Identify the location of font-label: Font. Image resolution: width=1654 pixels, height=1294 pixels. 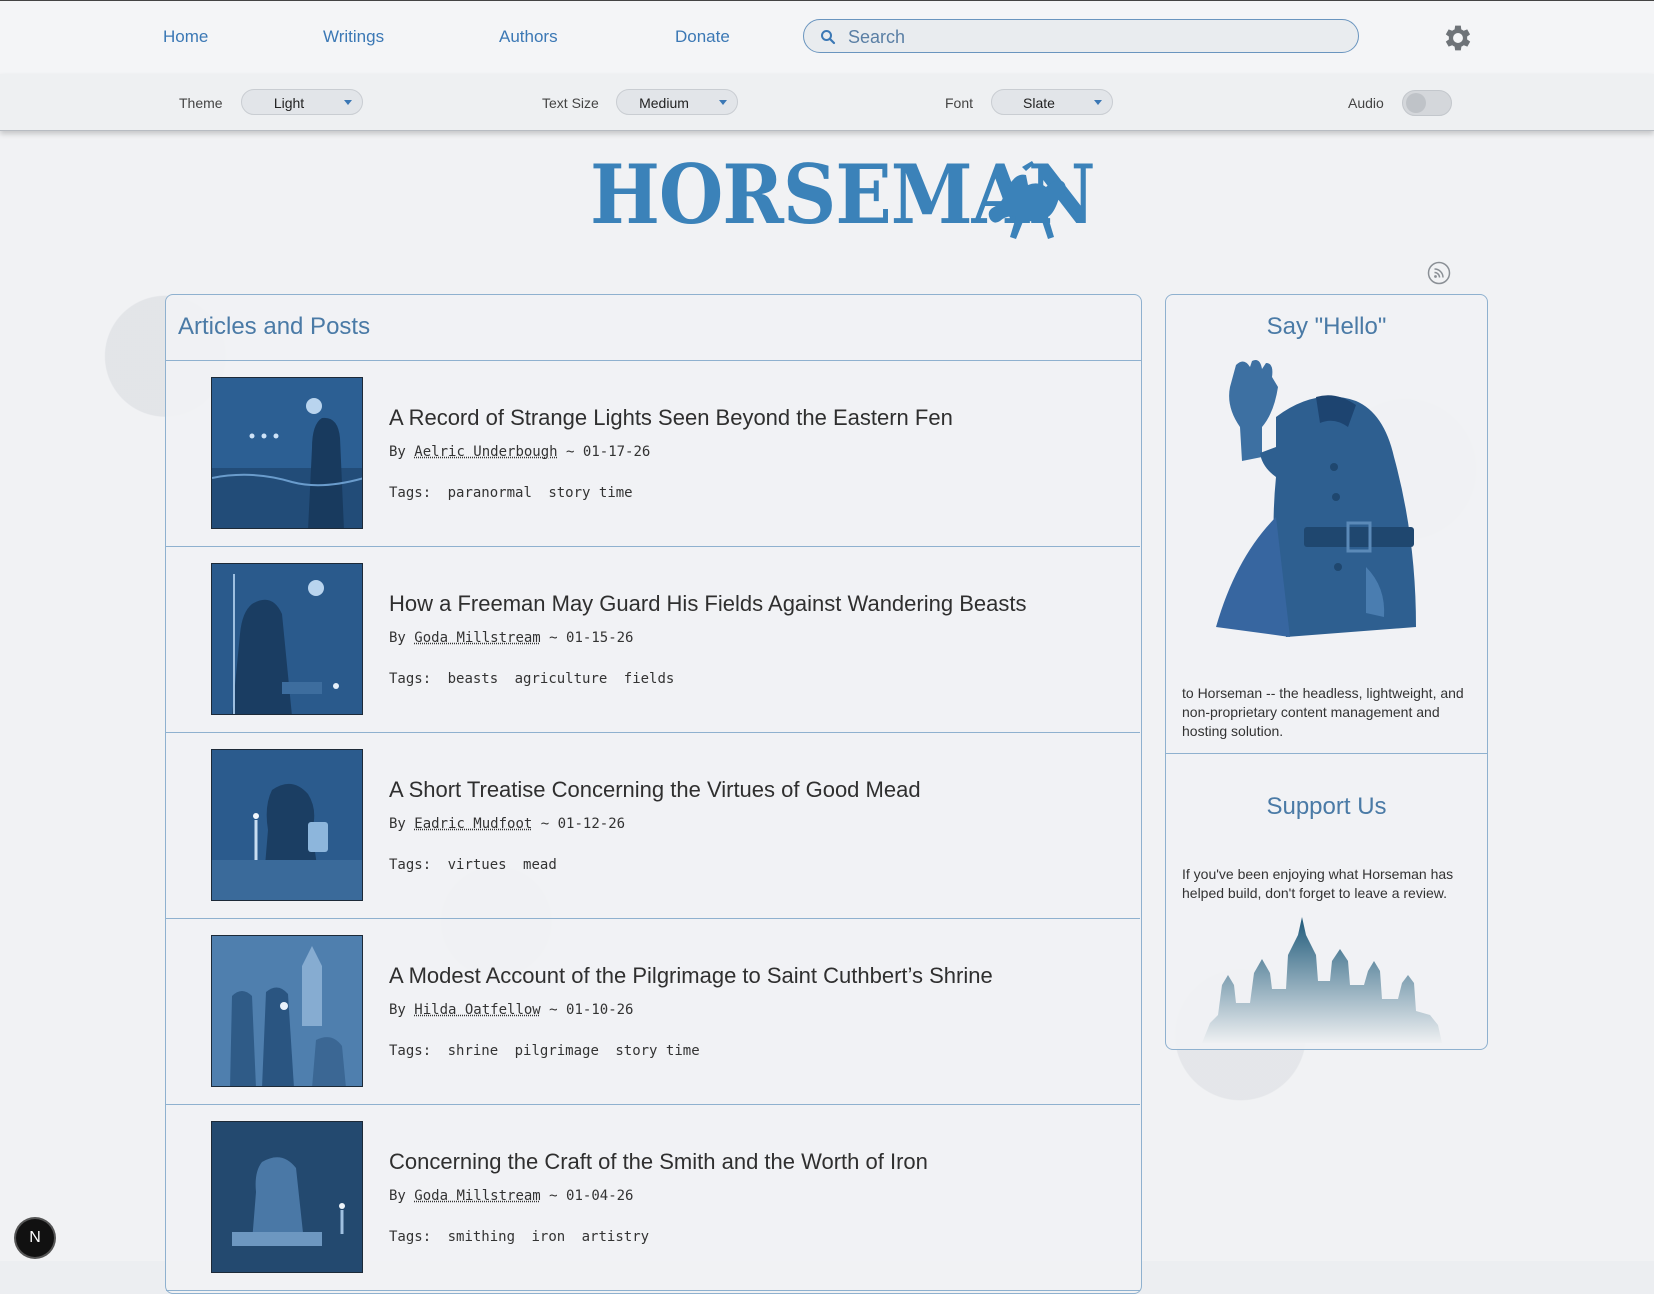
(959, 103).